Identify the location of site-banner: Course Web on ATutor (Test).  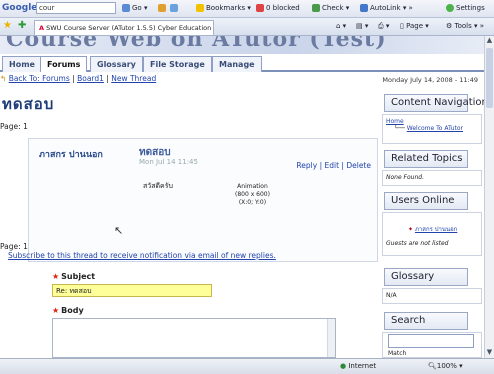
(242, 45).